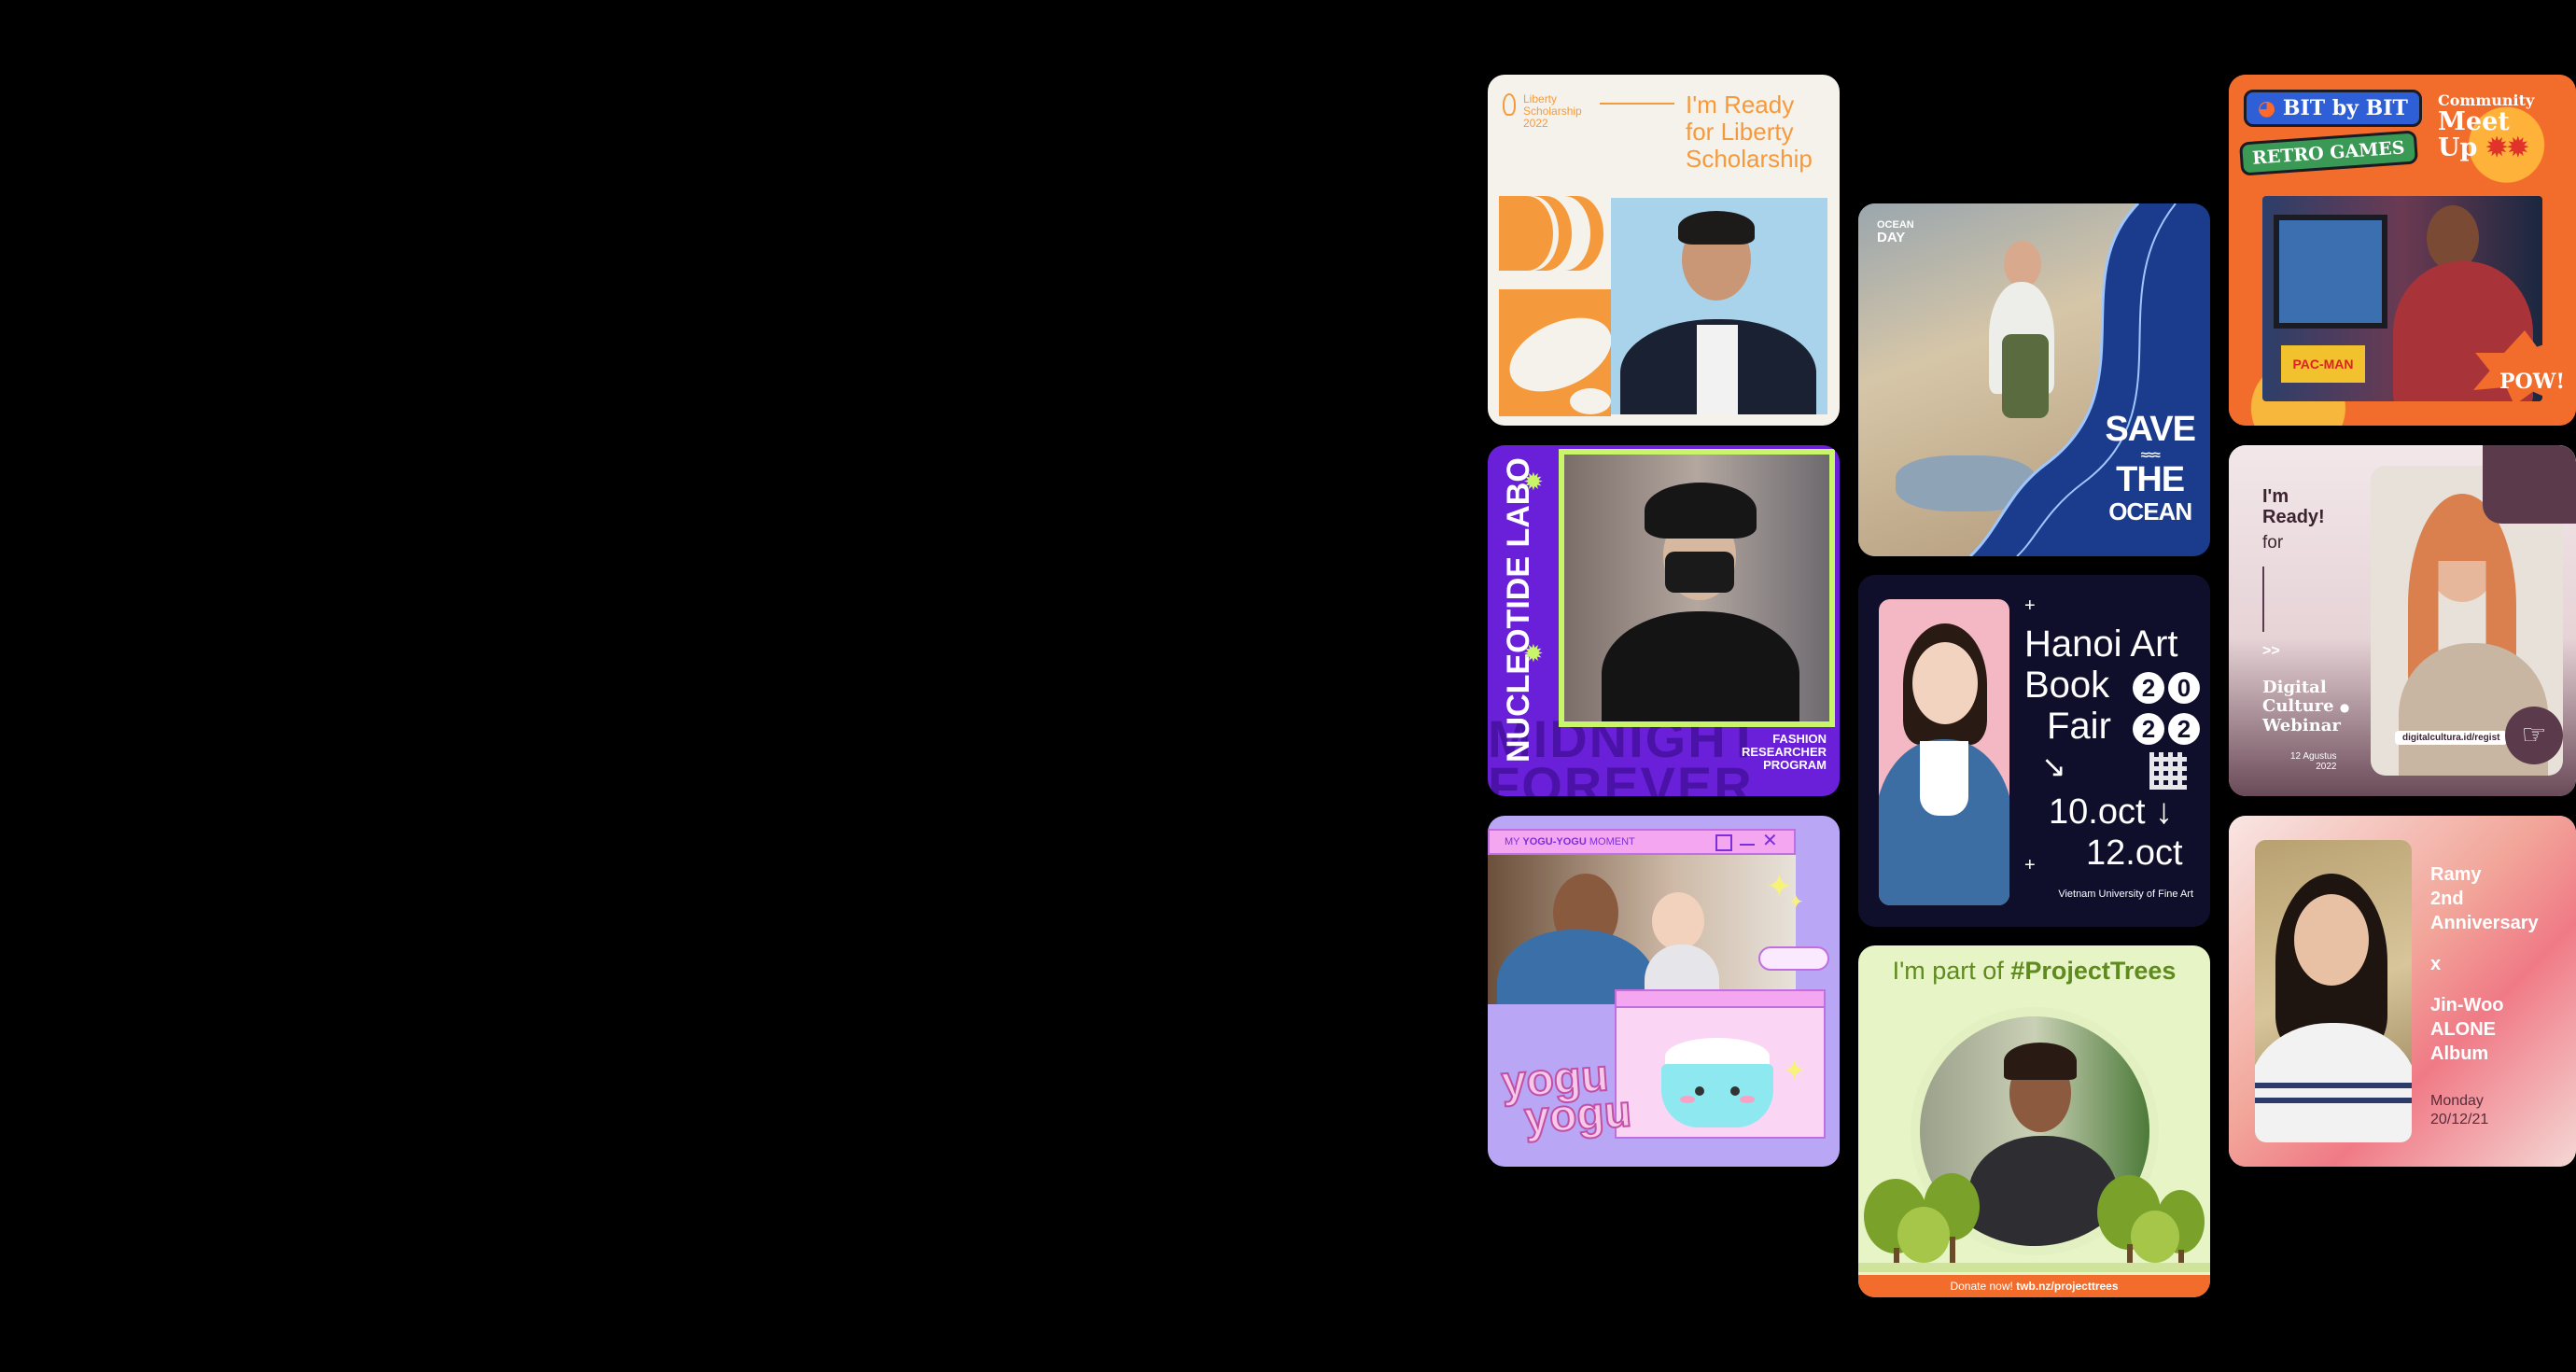  What do you see at coordinates (1509, 104) in the screenshot?
I see `liberty-logo-icon` at bounding box center [1509, 104].